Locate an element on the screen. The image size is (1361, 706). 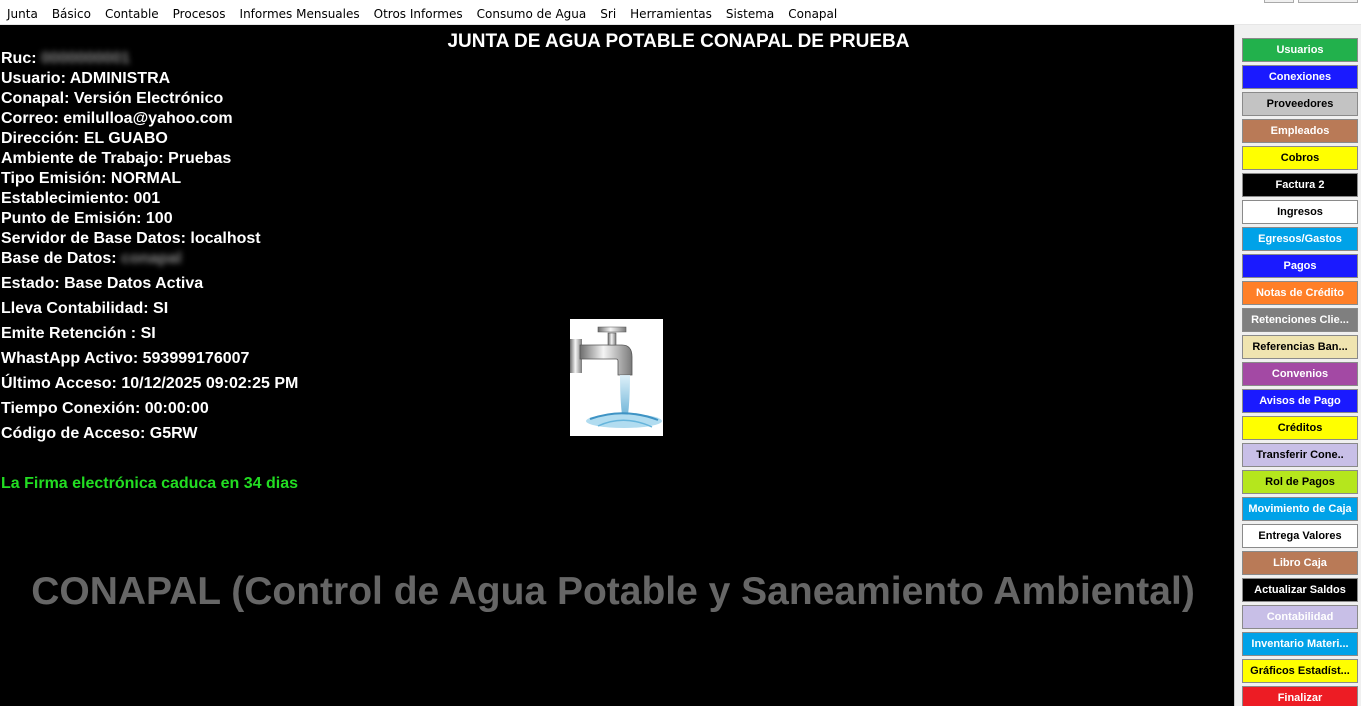
ruc-line: Ruc: 0000000001 is located at coordinates (65, 59).